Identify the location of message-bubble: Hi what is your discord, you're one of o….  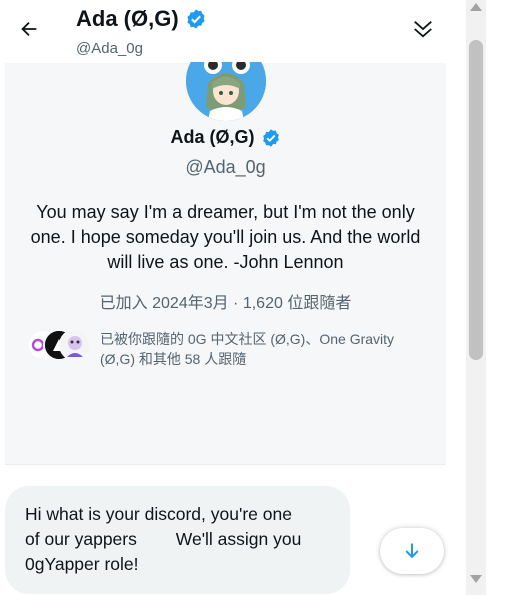
(177, 540).